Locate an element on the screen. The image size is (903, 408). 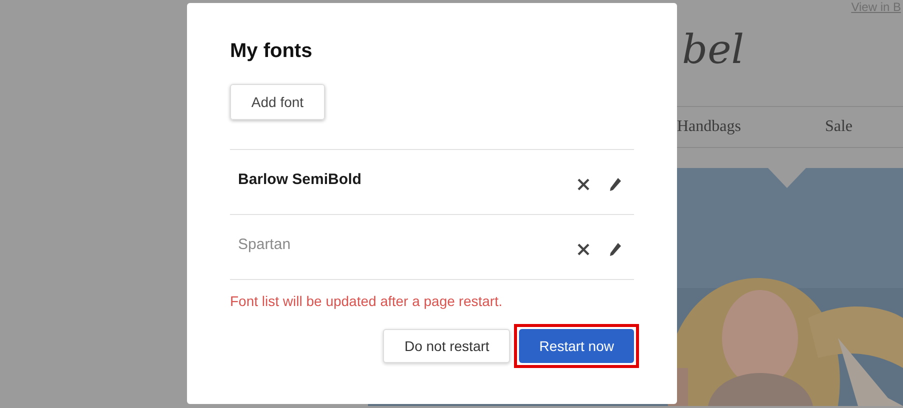
nav-item: Sale is located at coordinates (838, 127).